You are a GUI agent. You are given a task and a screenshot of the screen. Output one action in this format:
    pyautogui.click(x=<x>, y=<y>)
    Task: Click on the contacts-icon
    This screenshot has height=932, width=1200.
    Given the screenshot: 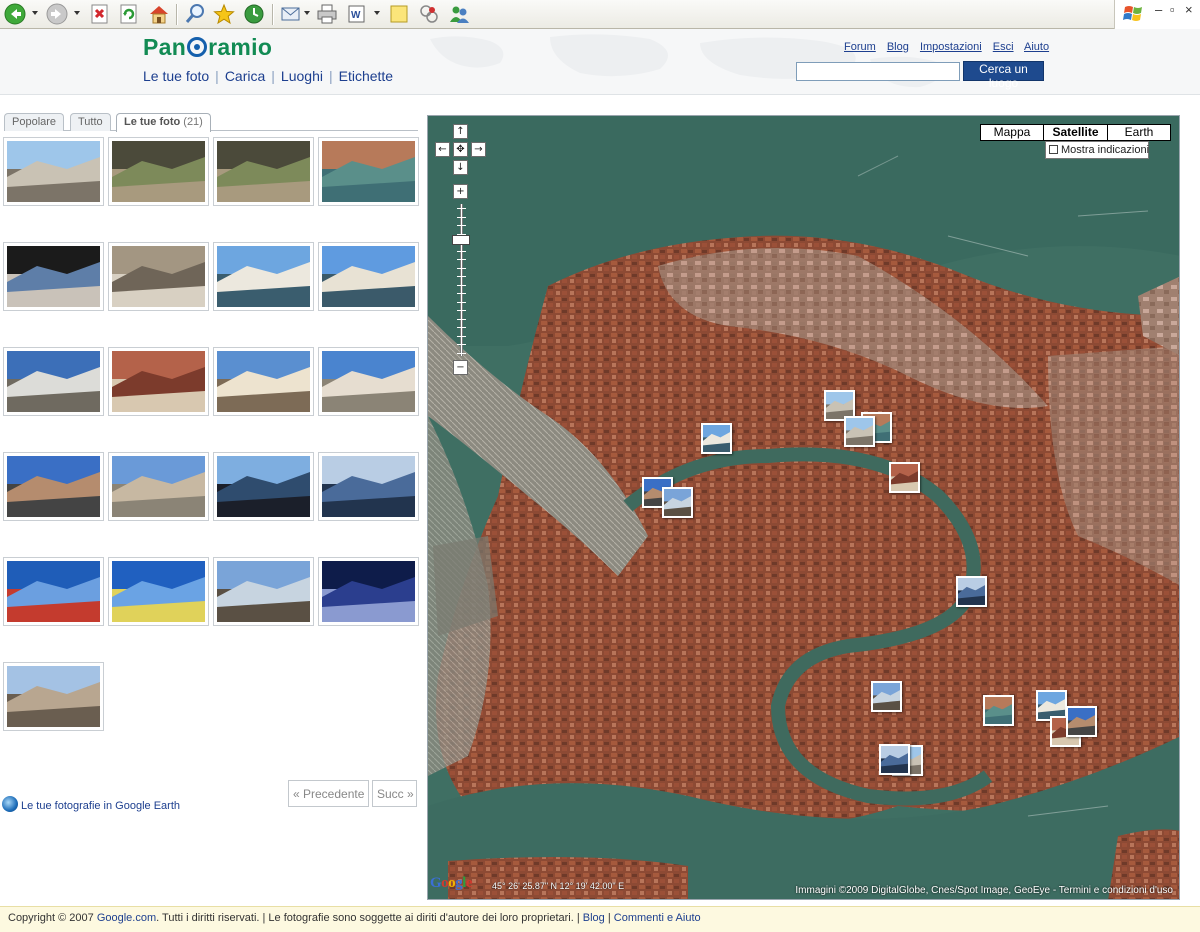 What is the action you would take?
    pyautogui.click(x=459, y=14)
    